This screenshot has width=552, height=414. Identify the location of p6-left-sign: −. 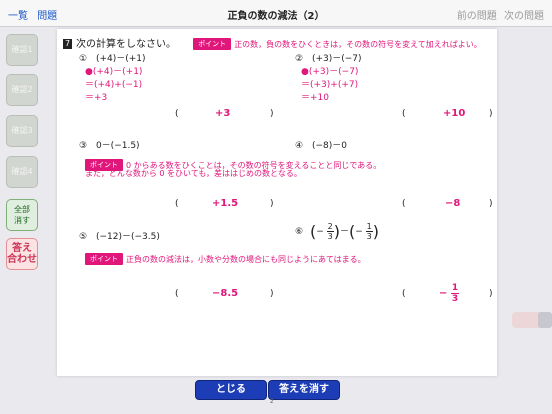
(320, 232).